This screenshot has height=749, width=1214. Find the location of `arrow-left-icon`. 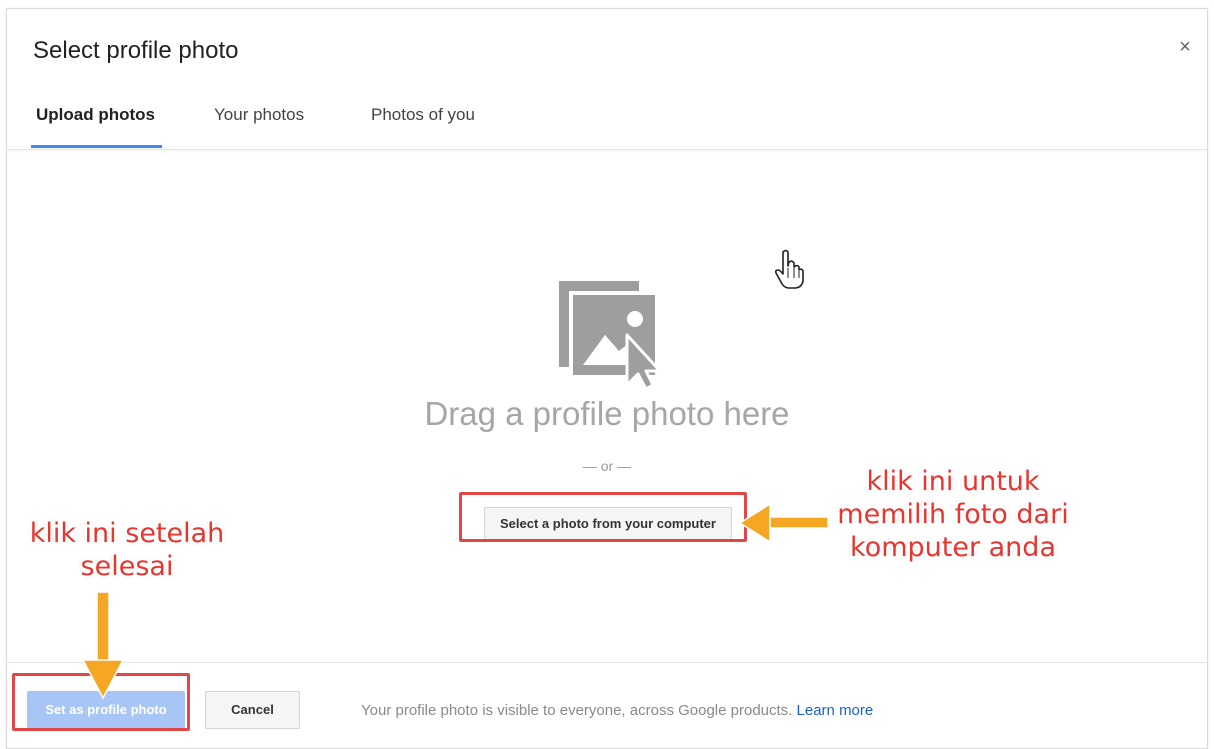

arrow-left-icon is located at coordinates (783, 523).